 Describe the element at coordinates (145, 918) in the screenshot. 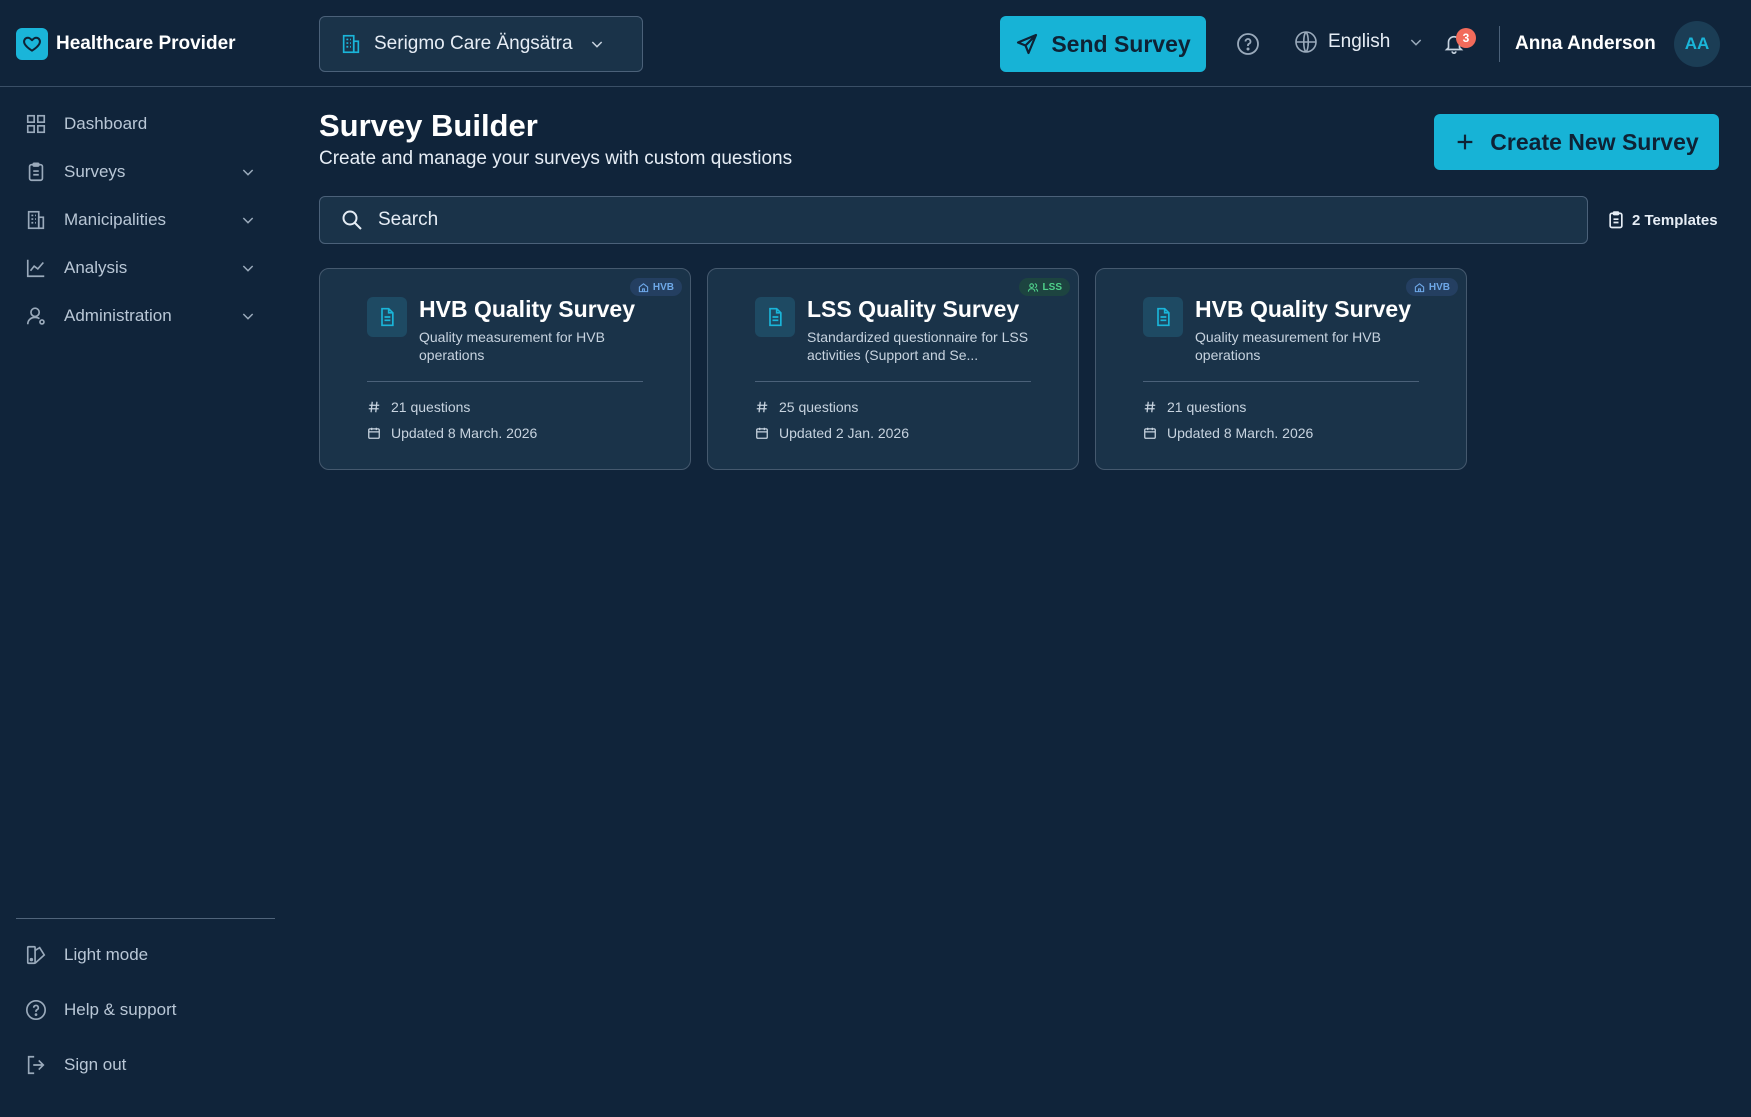

I see `sidebar-divider` at that location.